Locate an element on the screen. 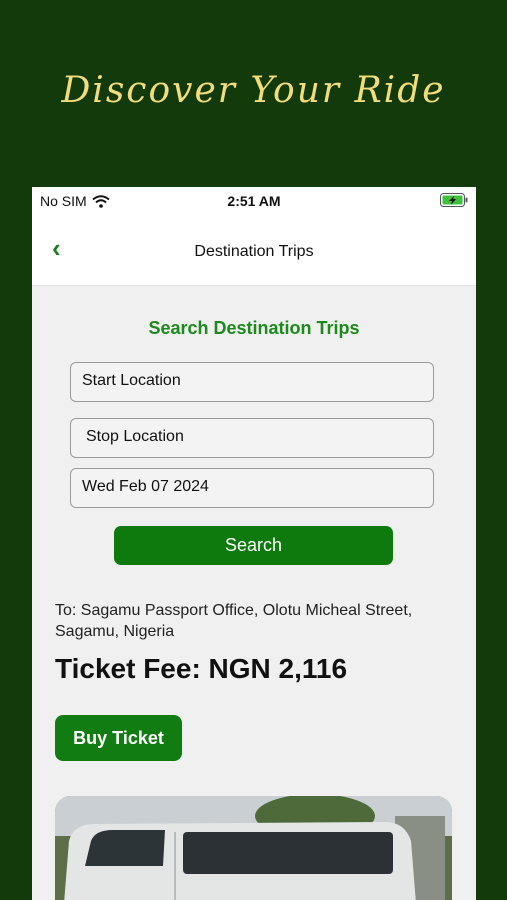  search-button: Search is located at coordinates (253, 545).